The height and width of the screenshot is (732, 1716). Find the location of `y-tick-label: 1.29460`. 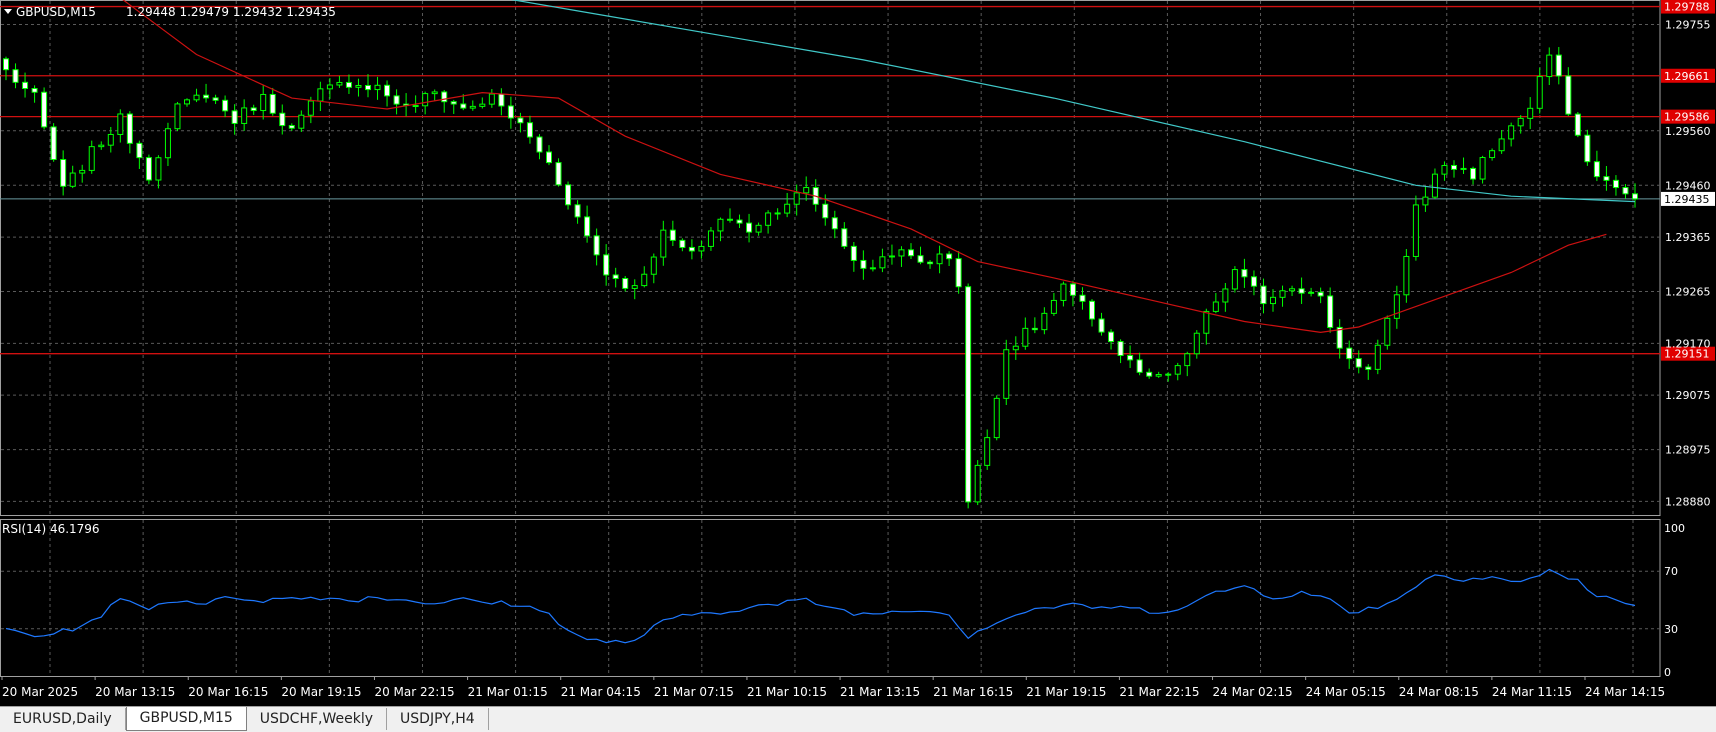

y-tick-label: 1.29460 is located at coordinates (1688, 185).